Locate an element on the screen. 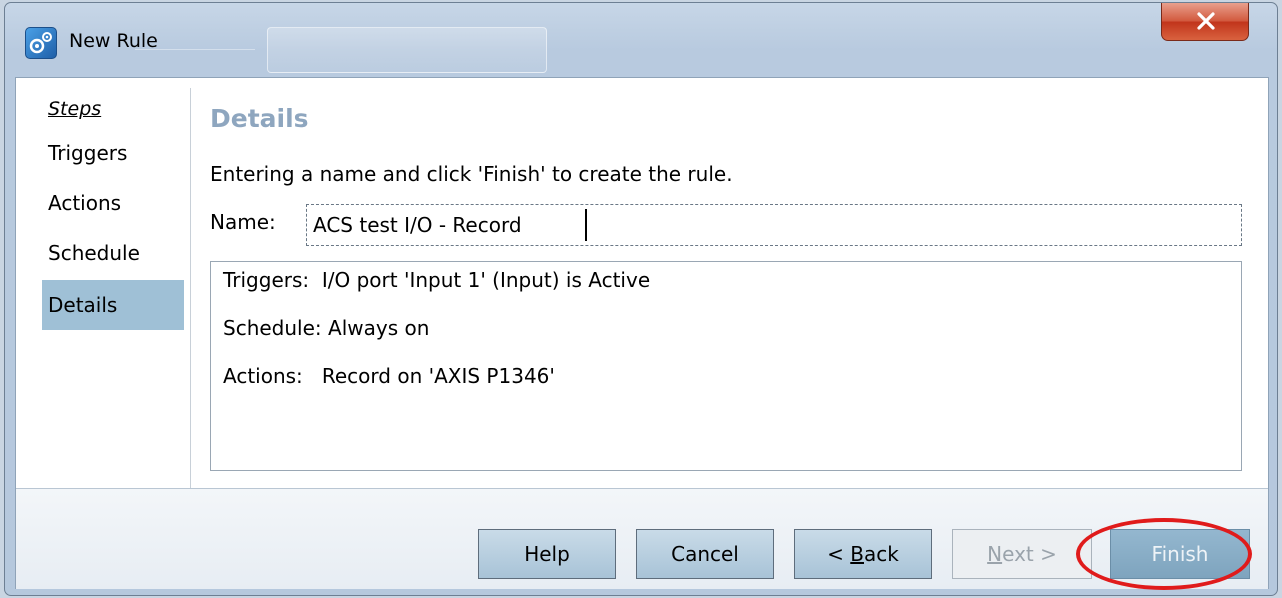 The width and height of the screenshot is (1282, 598). close-icon is located at coordinates (1206, 21).